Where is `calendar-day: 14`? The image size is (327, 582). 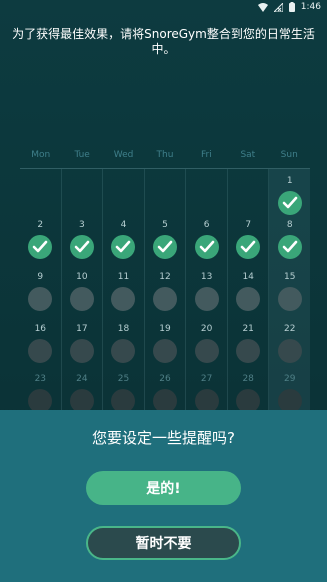 calendar-day: 14 is located at coordinates (248, 291).